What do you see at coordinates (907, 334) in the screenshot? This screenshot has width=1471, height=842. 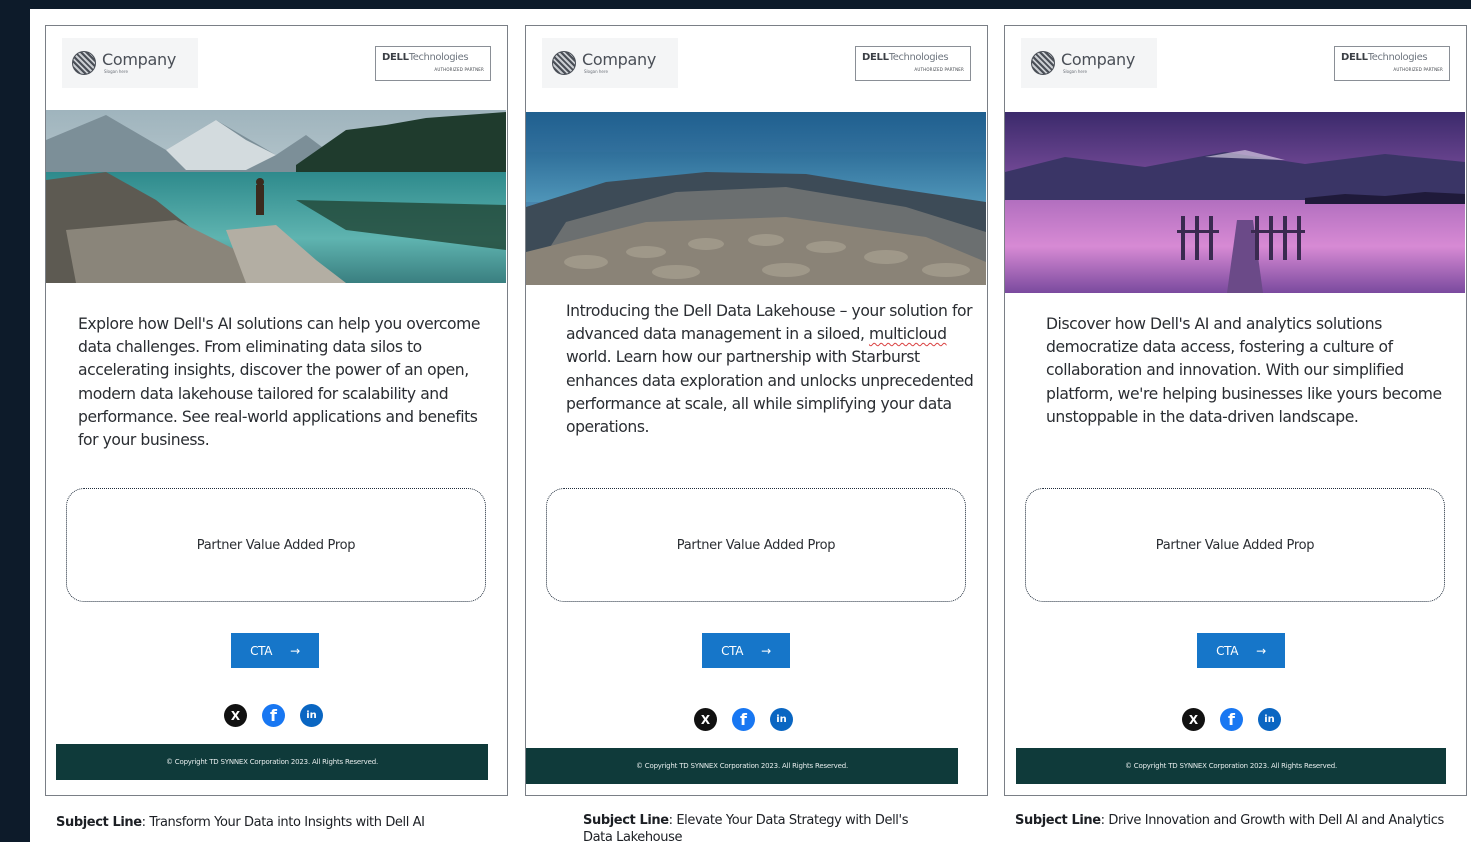 I see `spellcheck-flagged-word: multicloud` at bounding box center [907, 334].